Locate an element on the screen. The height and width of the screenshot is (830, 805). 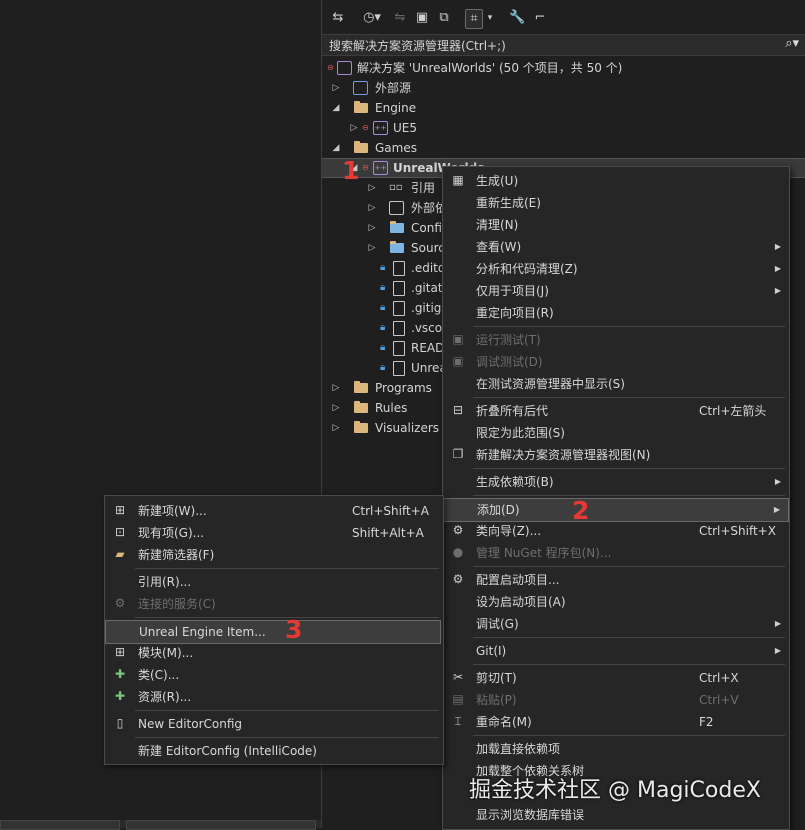
menu-item-project-only: 仅用于项目(J) ▶ is located at coordinates (616, 291).